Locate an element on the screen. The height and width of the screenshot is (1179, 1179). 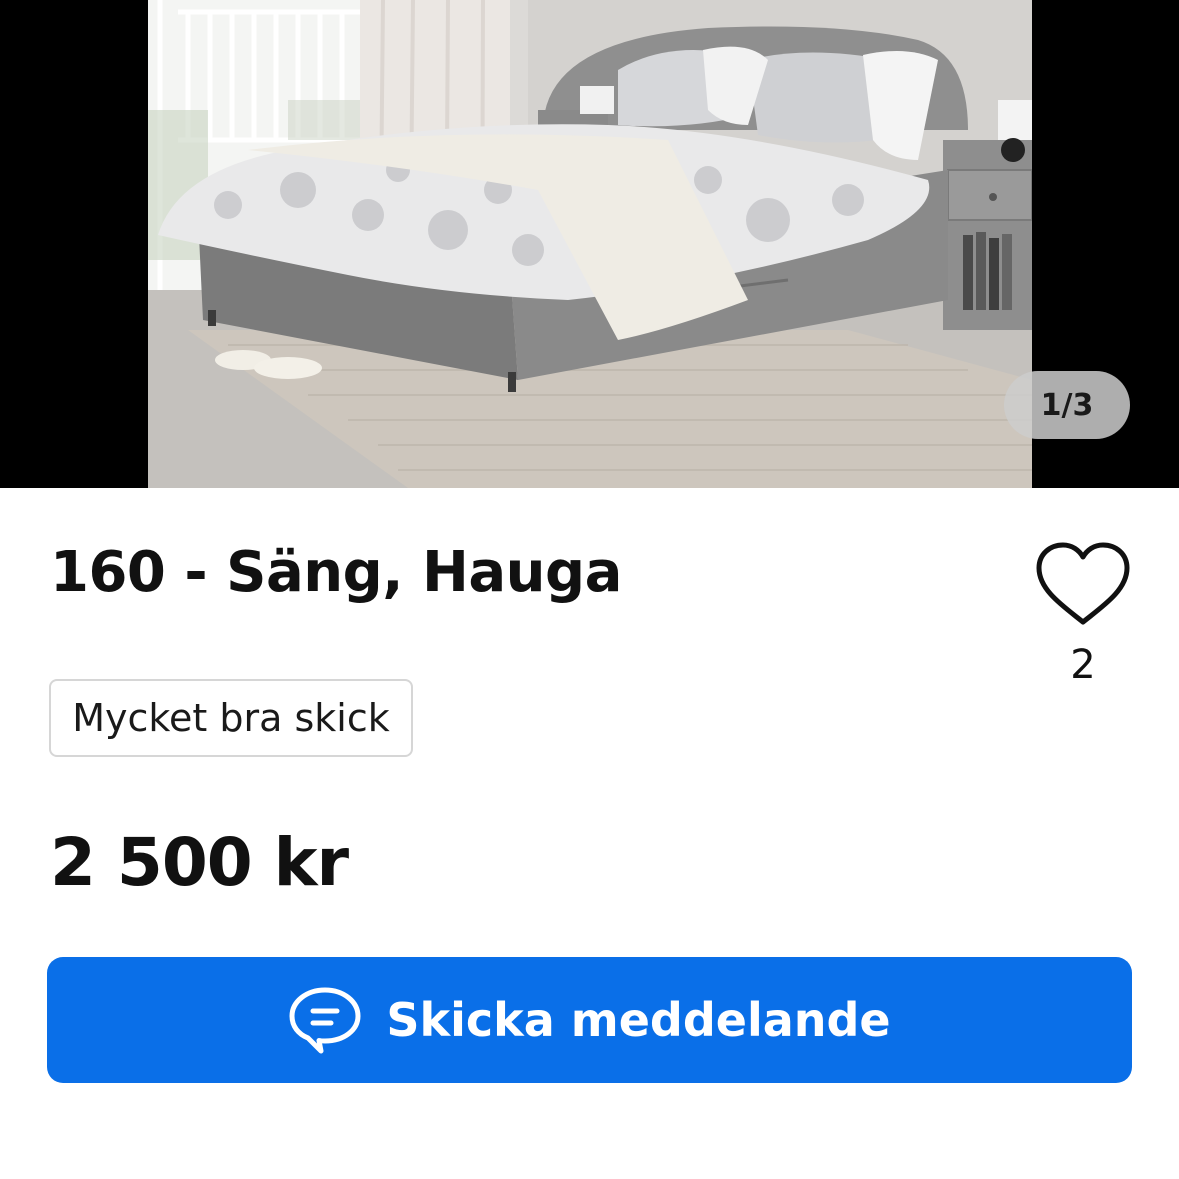
send-message-button: Skicka meddelande is located at coordinates (589, 1020).